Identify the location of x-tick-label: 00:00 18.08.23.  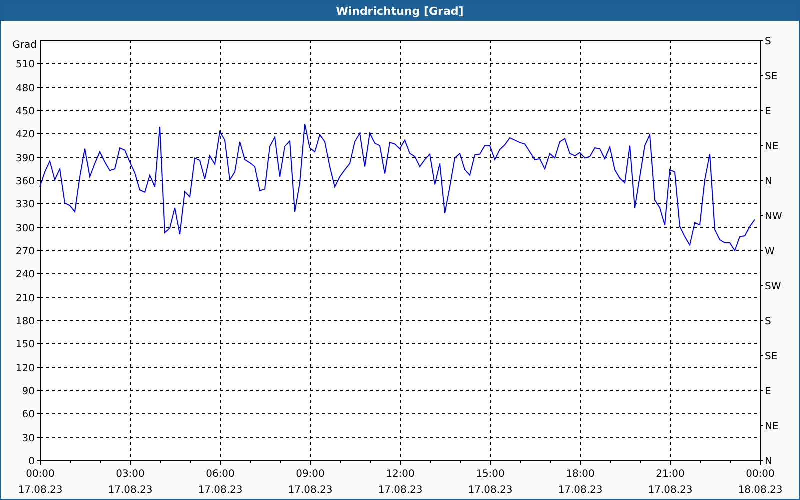
(760, 482).